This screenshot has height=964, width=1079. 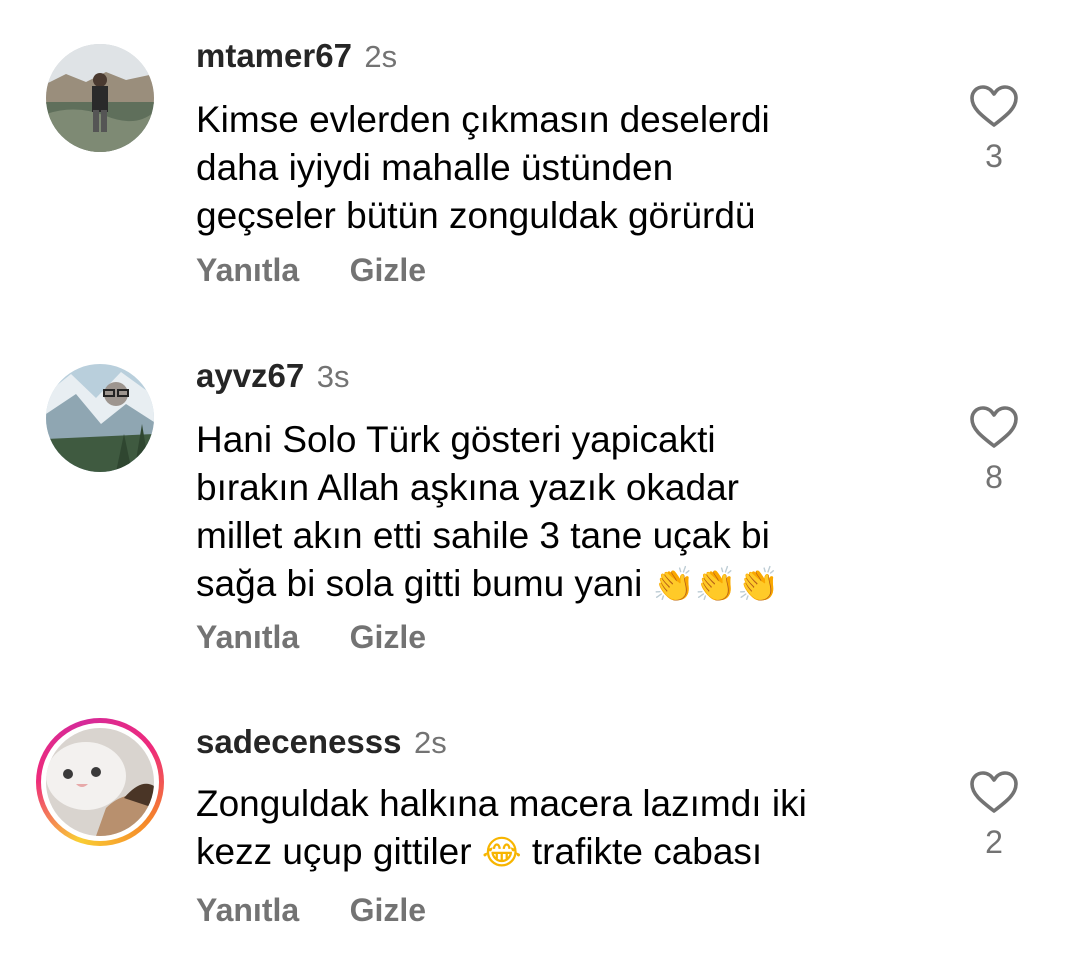 I want to click on comment-text-segment: sağa bi sola gitti bumu yani, so click(x=419, y=583).